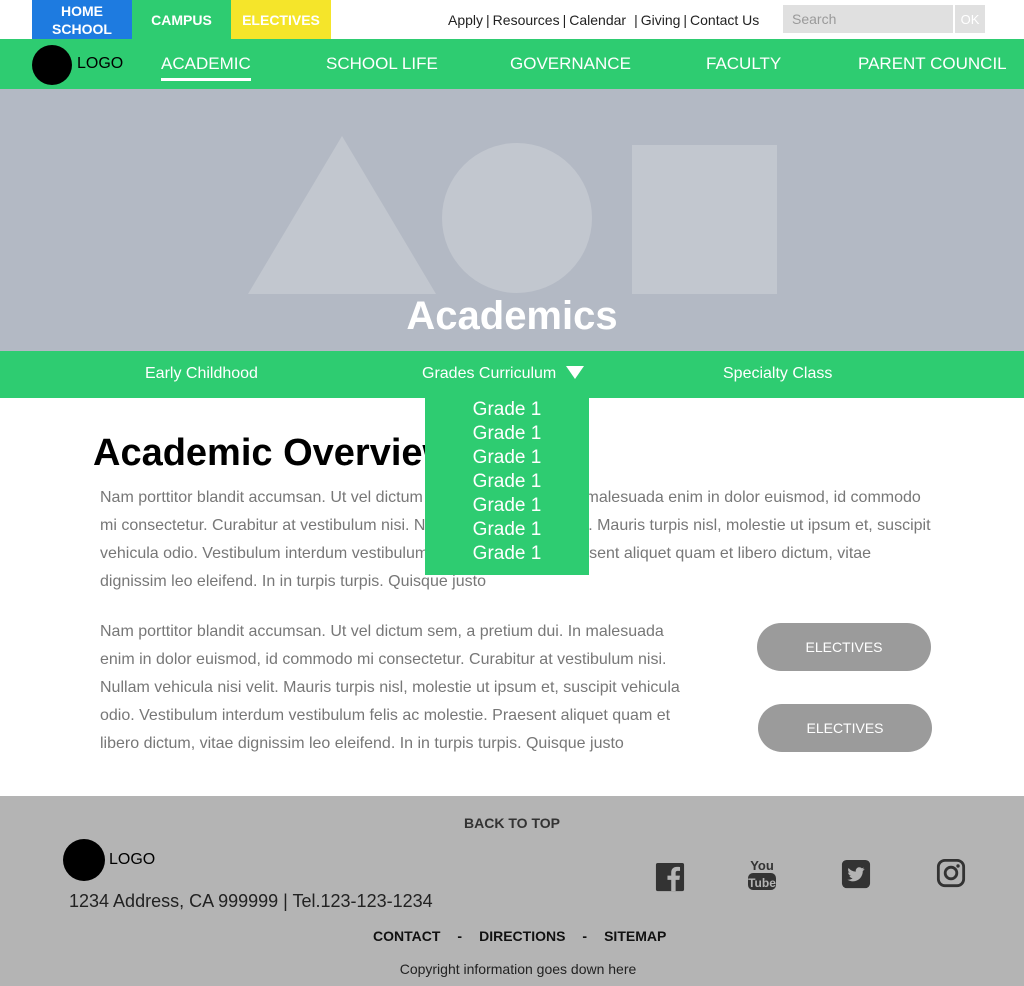 This screenshot has width=1024, height=986. Describe the element at coordinates (273, 453) in the screenshot. I see `page-title: Academic Overview` at that location.